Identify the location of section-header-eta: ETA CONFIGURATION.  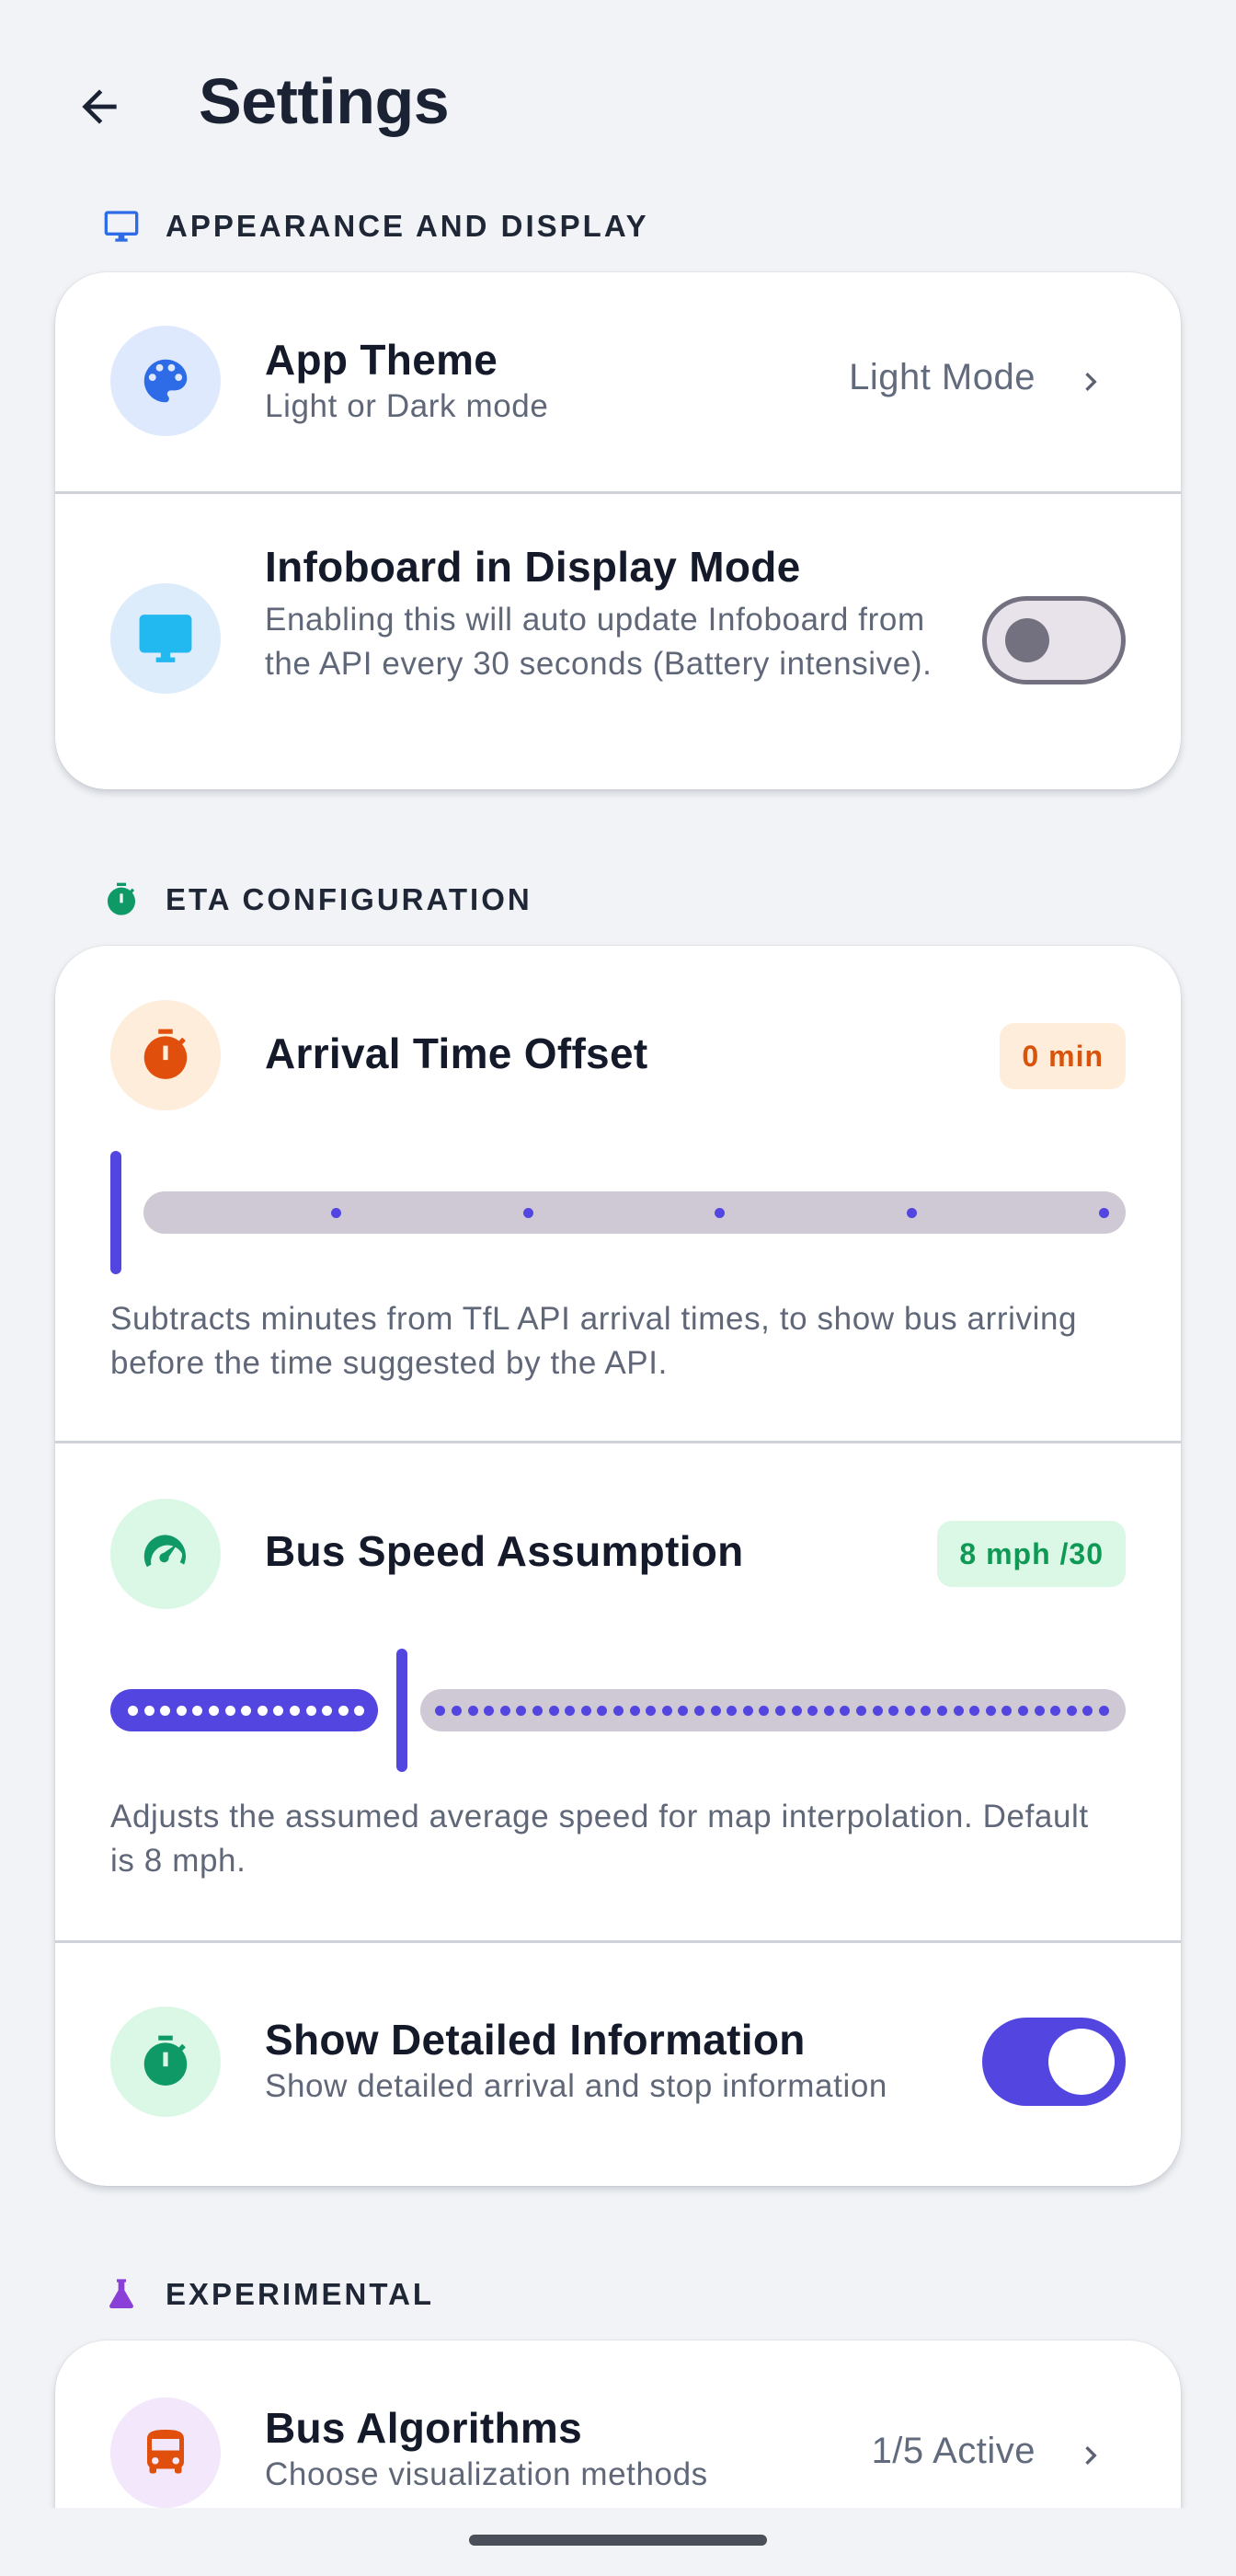
(317, 899).